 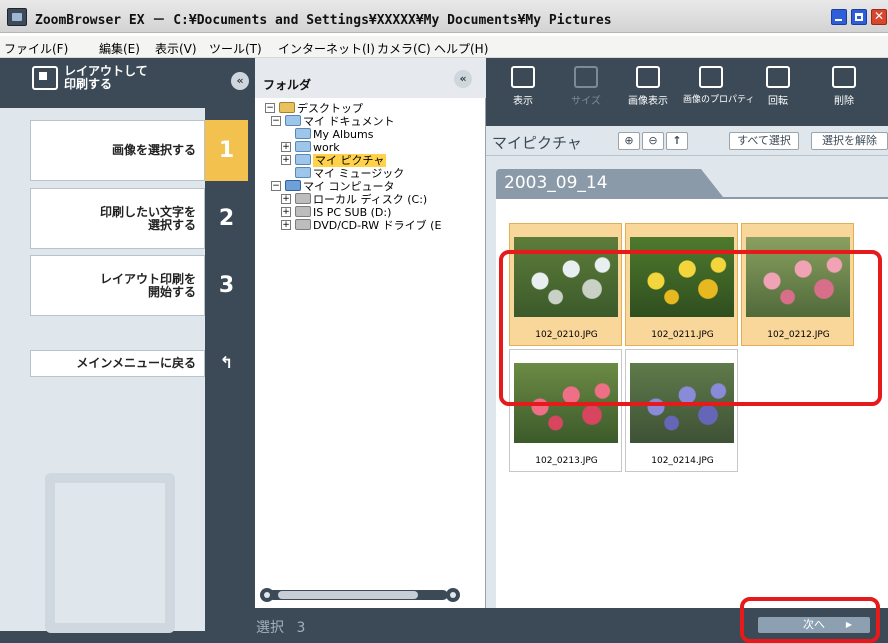 I want to click on folder-horizontal-scrollbar, so click(x=360, y=595).